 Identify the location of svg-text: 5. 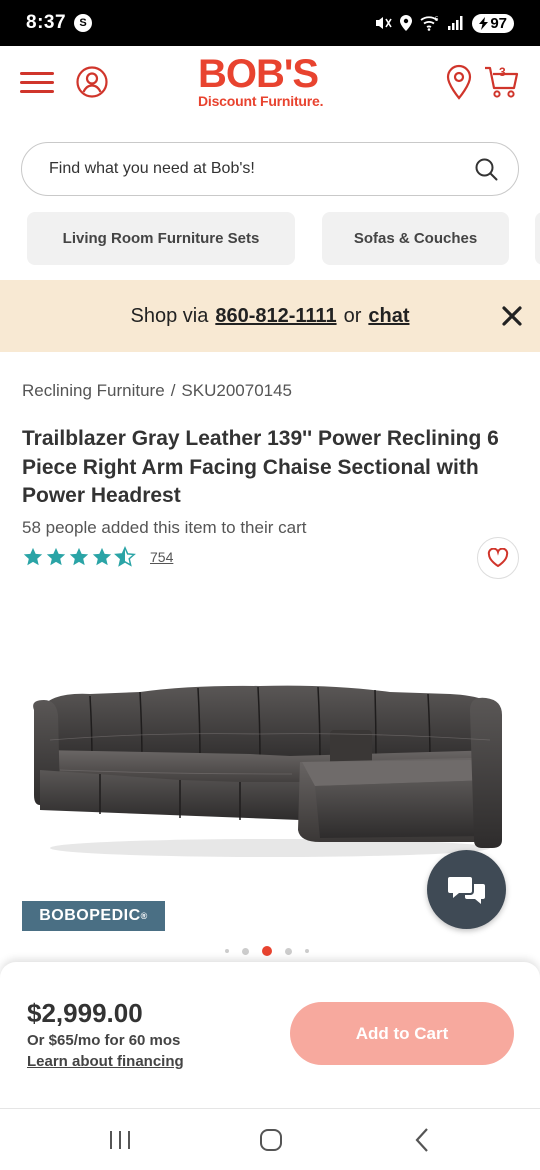
(437, 20).